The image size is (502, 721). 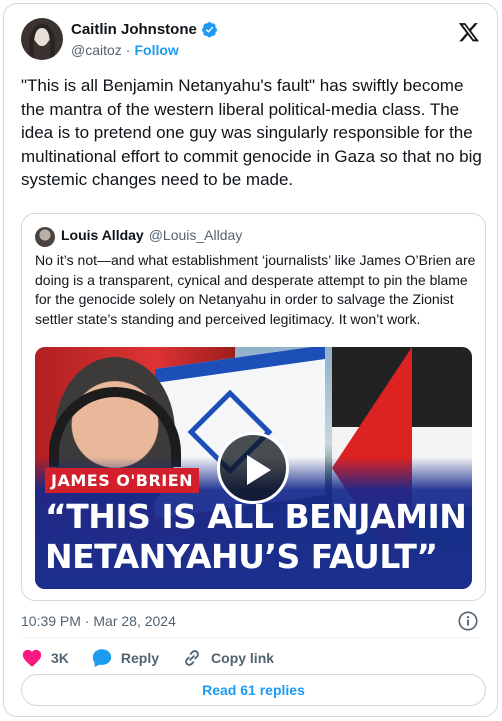 I want to click on avatar-face, so click(x=42, y=37).